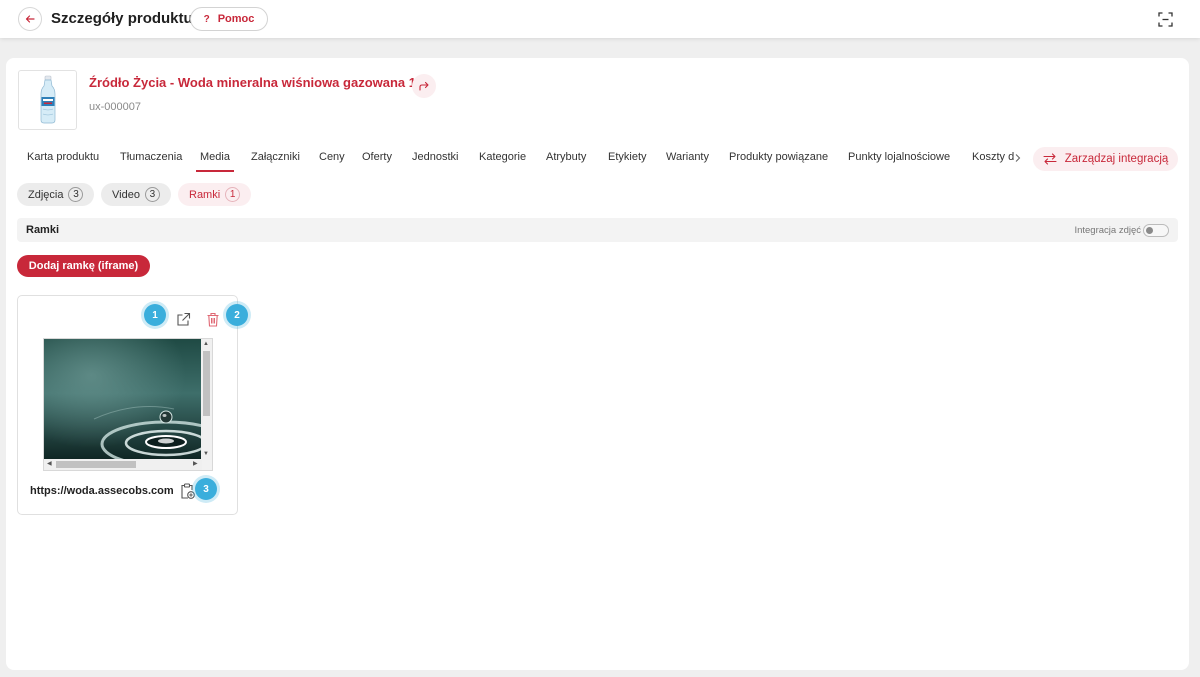  I want to click on tab-warianty: Warianty, so click(687, 161).